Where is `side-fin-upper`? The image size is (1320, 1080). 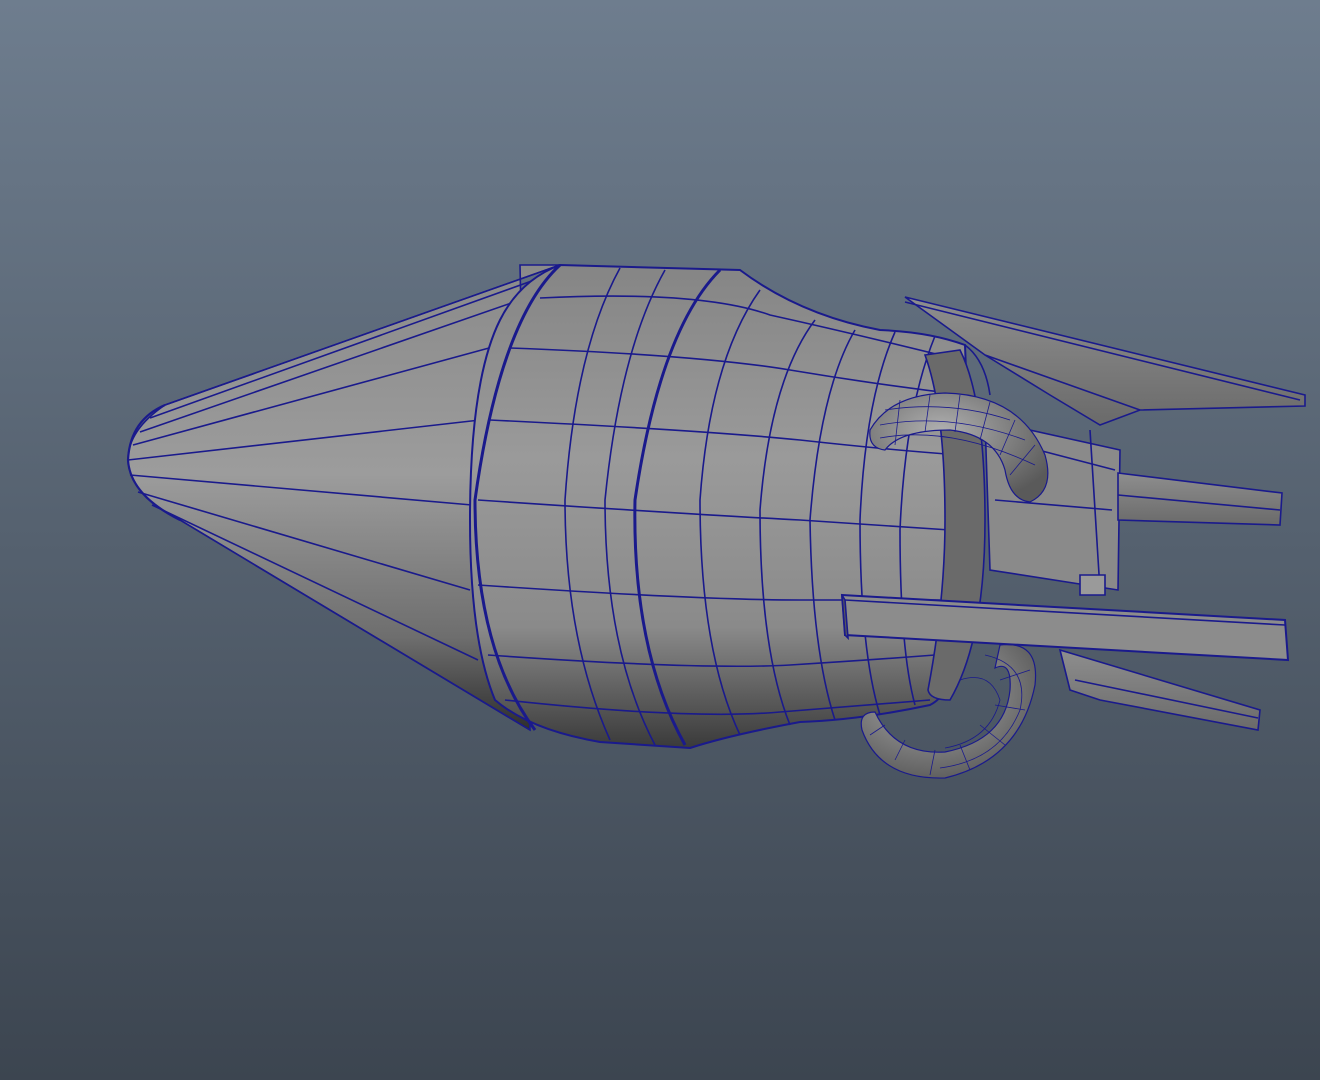
side-fin-upper is located at coordinates (1200, 499).